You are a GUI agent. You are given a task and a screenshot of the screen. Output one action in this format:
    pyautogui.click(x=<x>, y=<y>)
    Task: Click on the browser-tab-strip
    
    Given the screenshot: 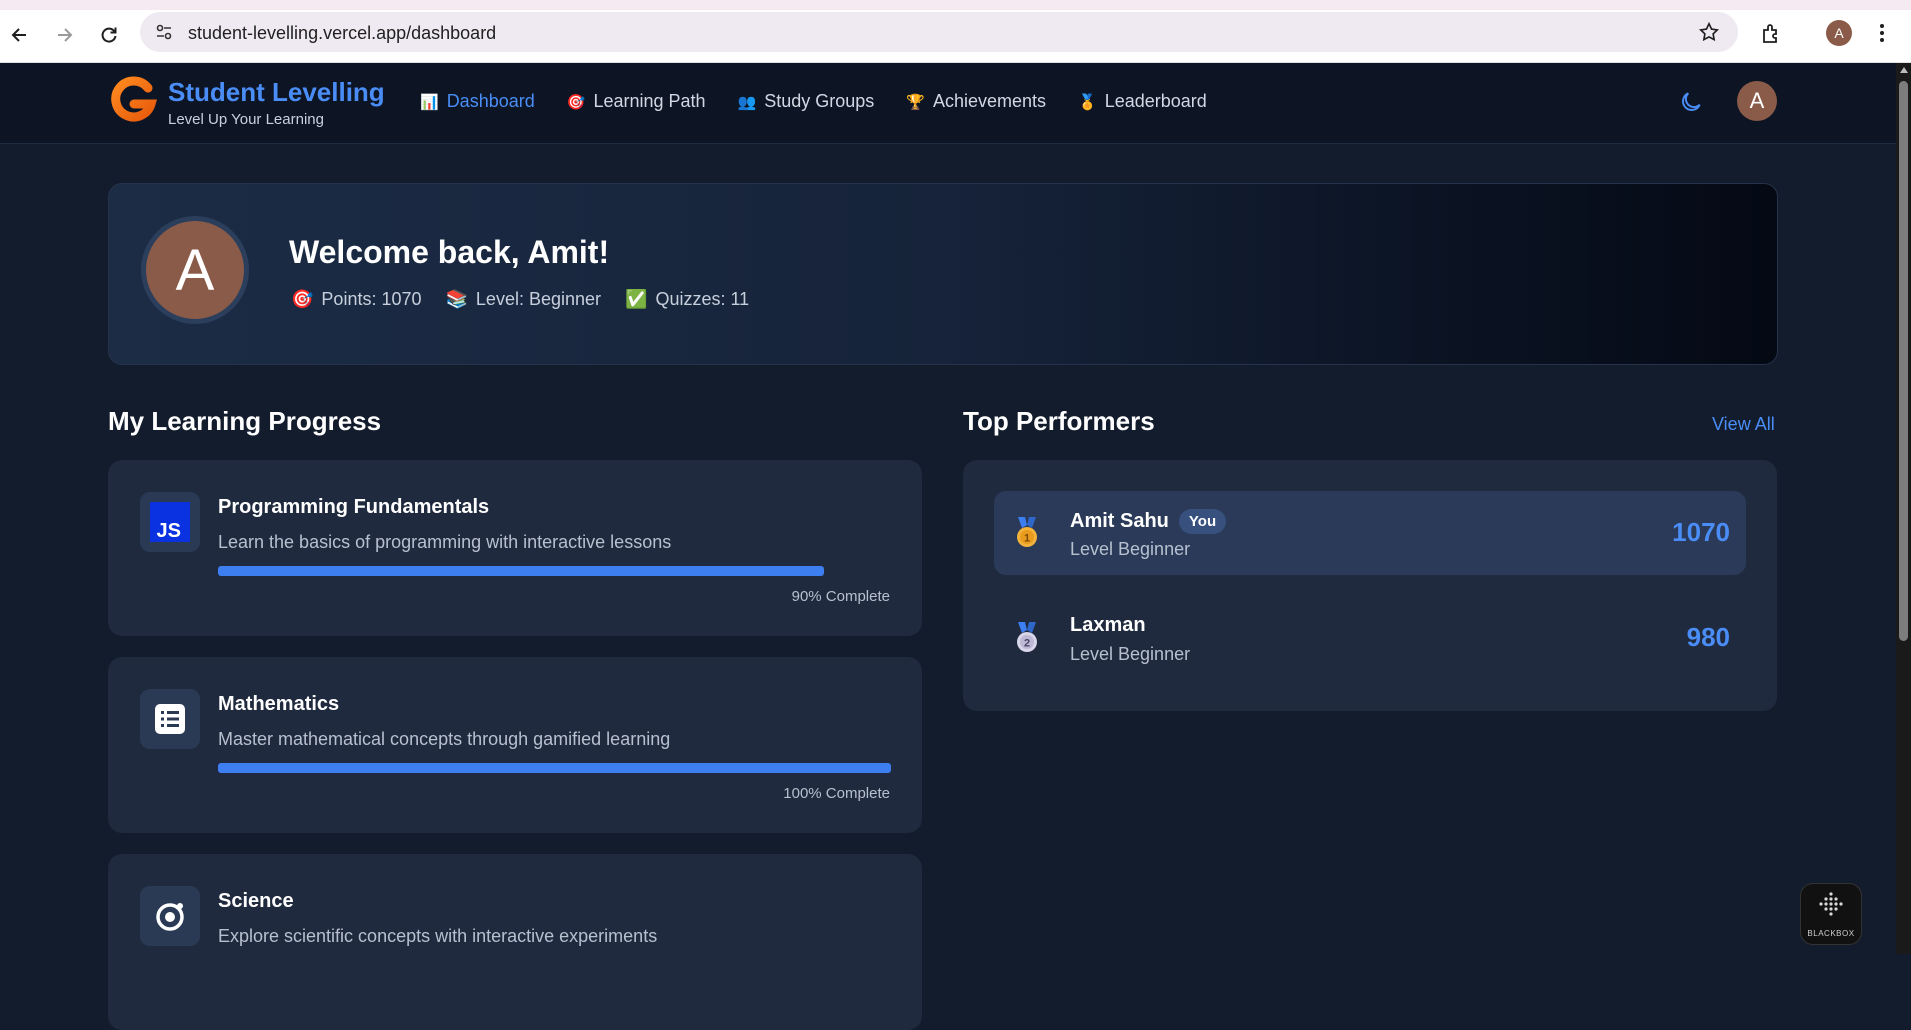 What is the action you would take?
    pyautogui.click(x=955, y=5)
    